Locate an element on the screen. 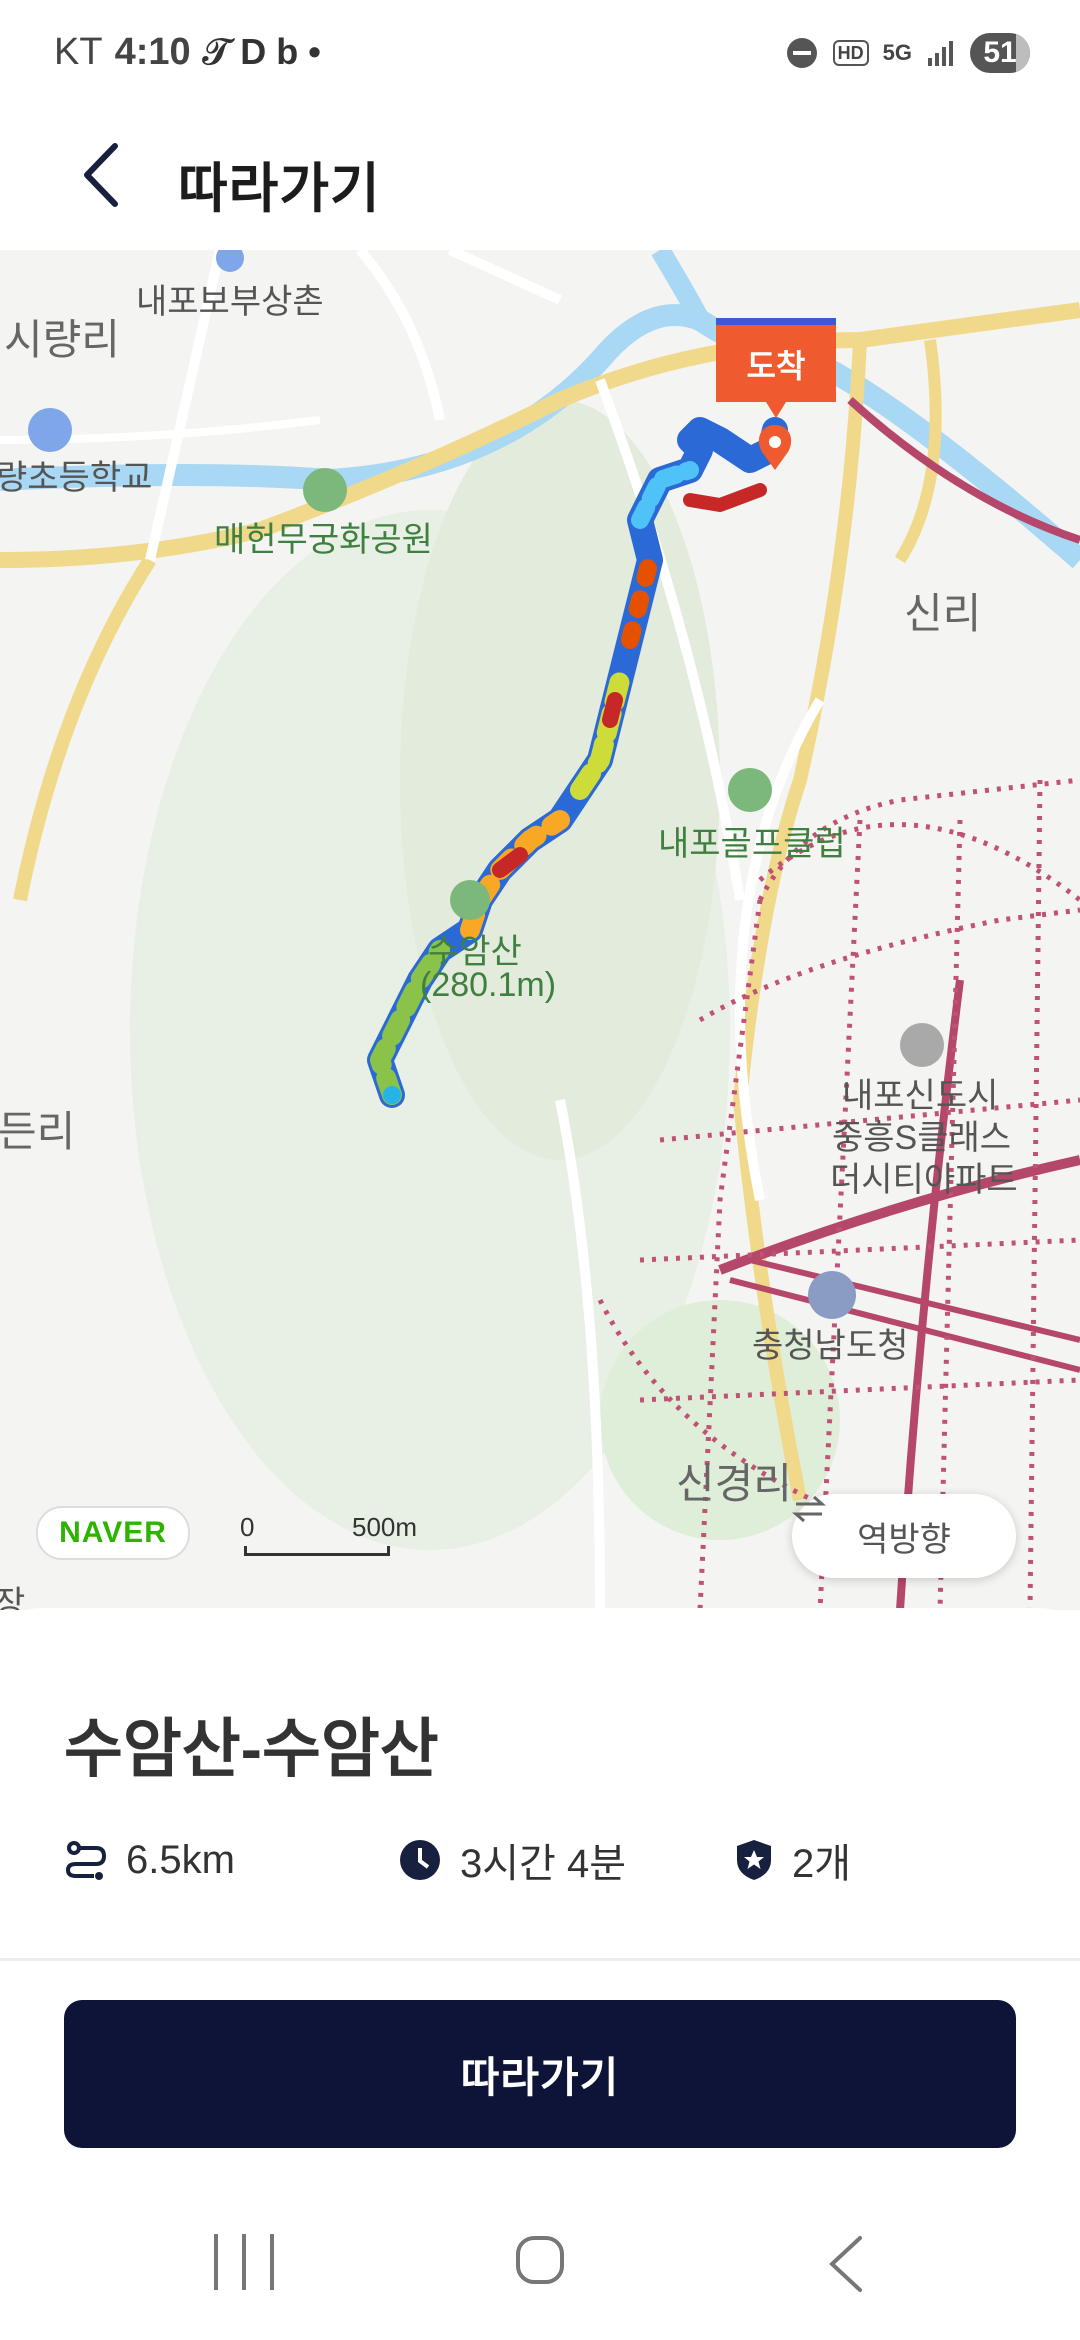  status-left: KT 4:10 𝒯 D b • is located at coordinates (187, 52).